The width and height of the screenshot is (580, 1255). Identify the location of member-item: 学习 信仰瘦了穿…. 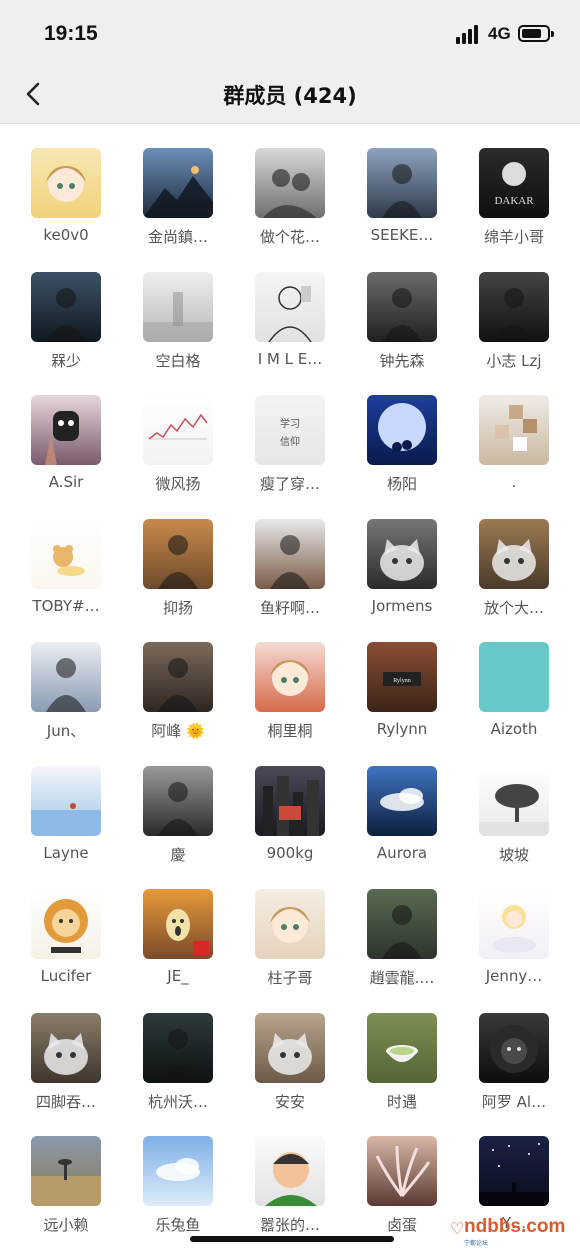
(290, 449).